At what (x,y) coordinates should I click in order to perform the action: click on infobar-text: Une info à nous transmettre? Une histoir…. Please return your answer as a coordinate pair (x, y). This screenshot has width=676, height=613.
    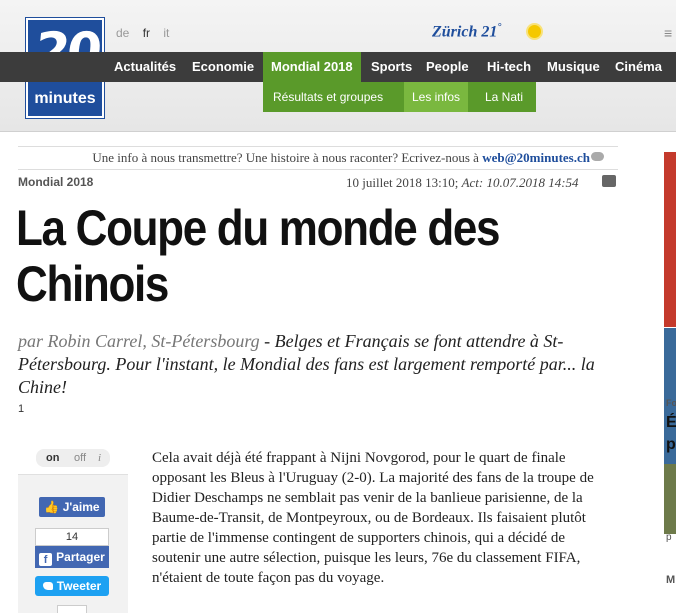
    Looking at the image, I should click on (287, 157).